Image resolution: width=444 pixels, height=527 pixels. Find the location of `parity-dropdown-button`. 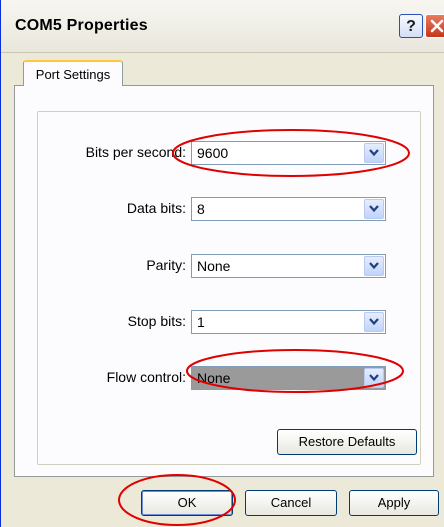

parity-dropdown-button is located at coordinates (374, 266).